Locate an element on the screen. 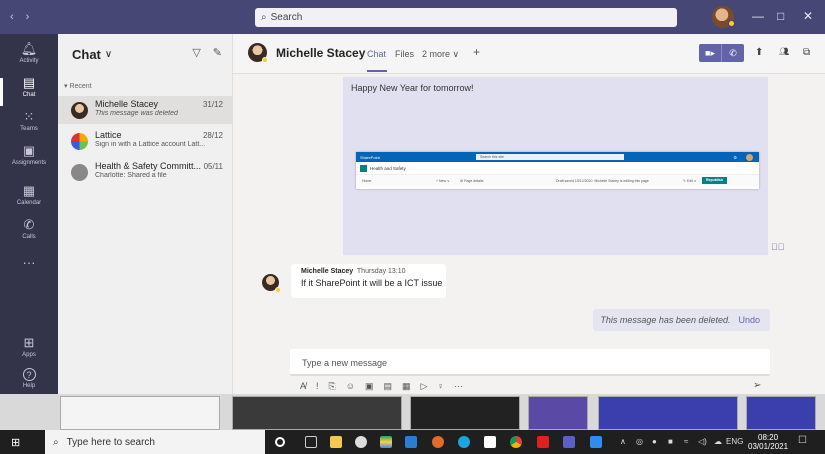  mail-icon is located at coordinates (411, 442).